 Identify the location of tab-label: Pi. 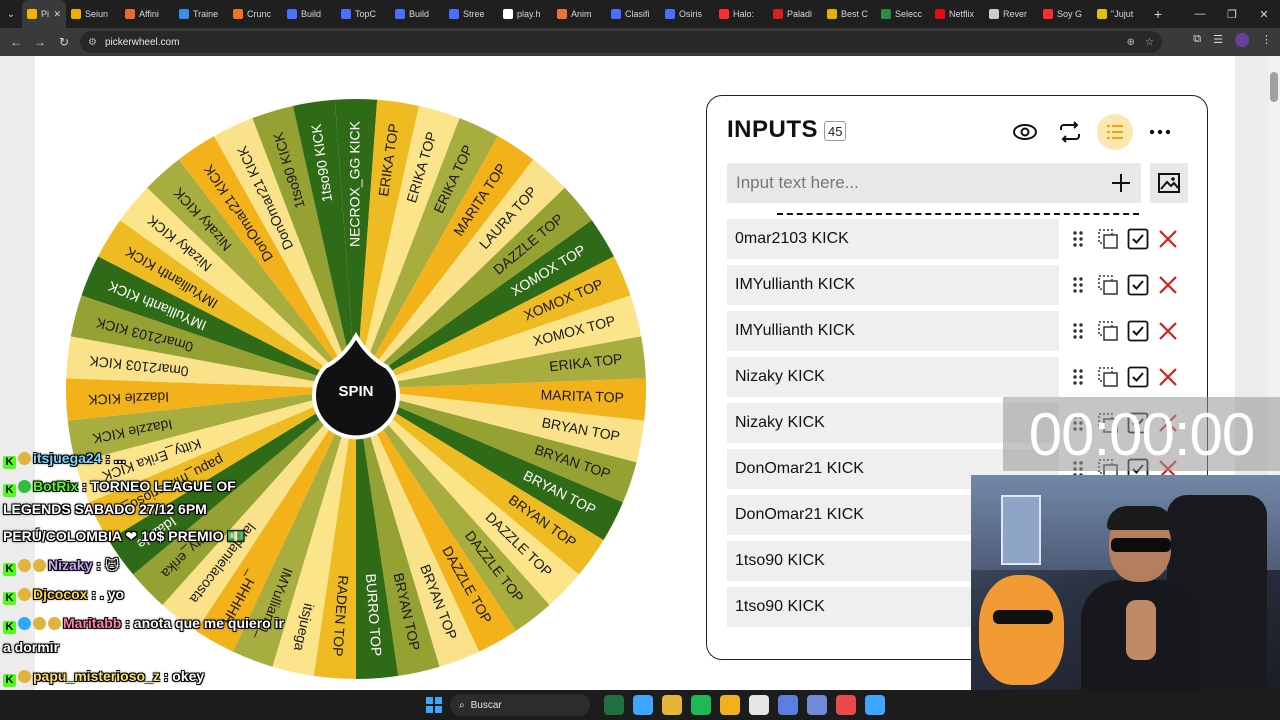
(45, 14).